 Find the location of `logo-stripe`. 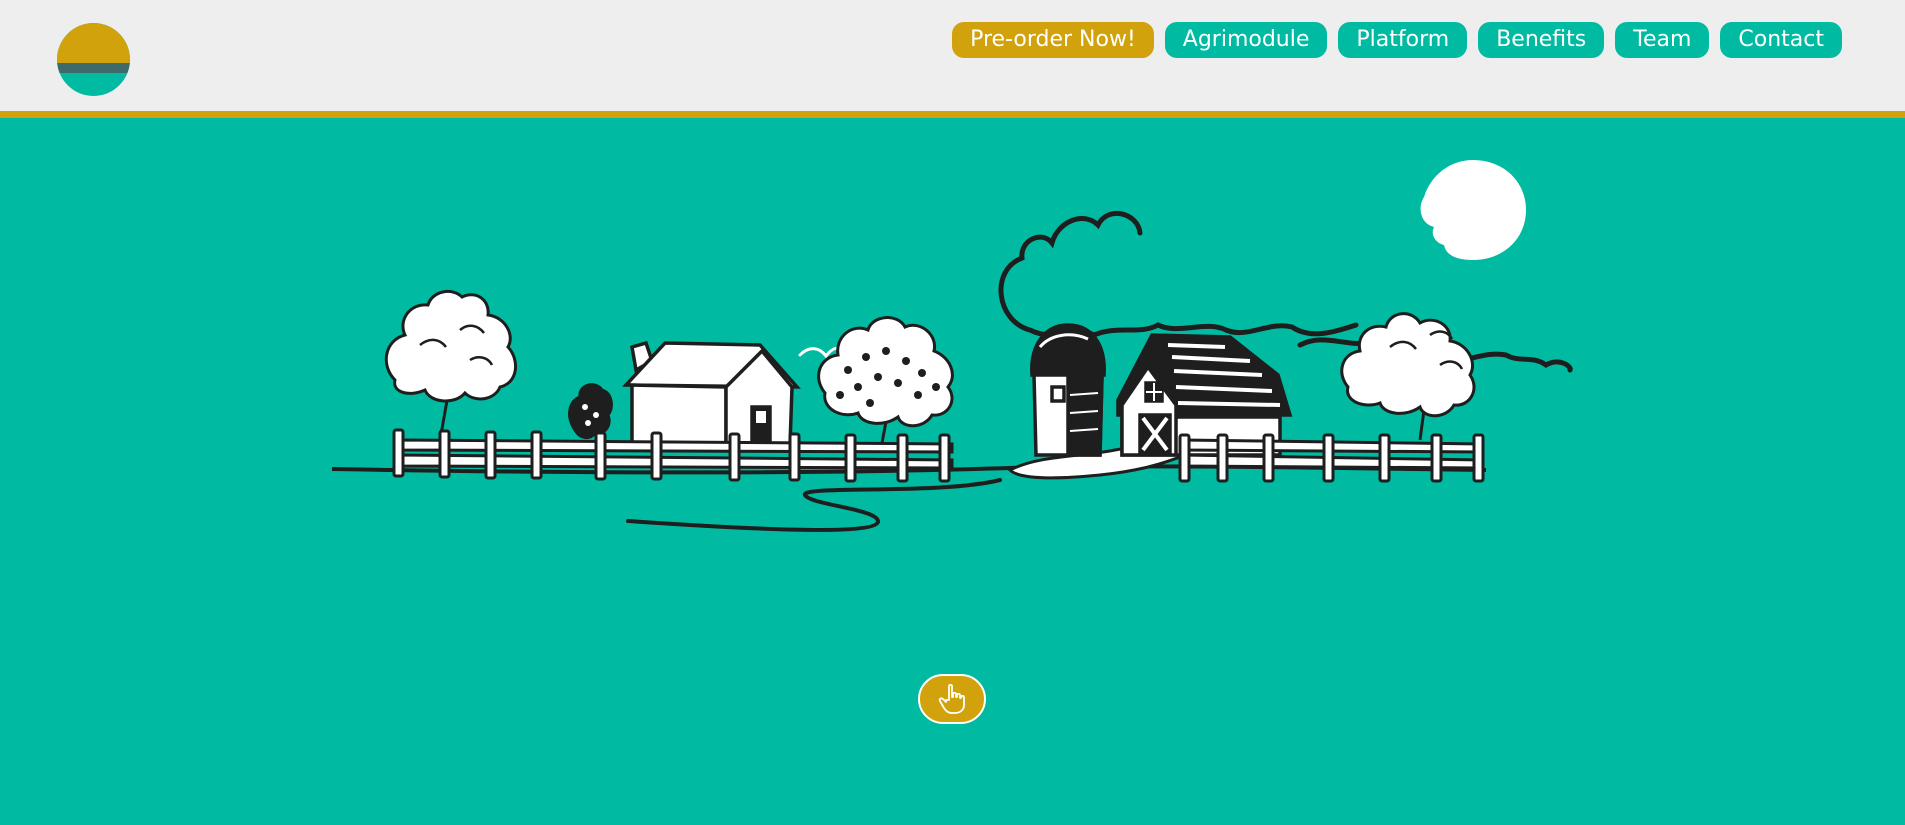

logo-stripe is located at coordinates (93, 68).